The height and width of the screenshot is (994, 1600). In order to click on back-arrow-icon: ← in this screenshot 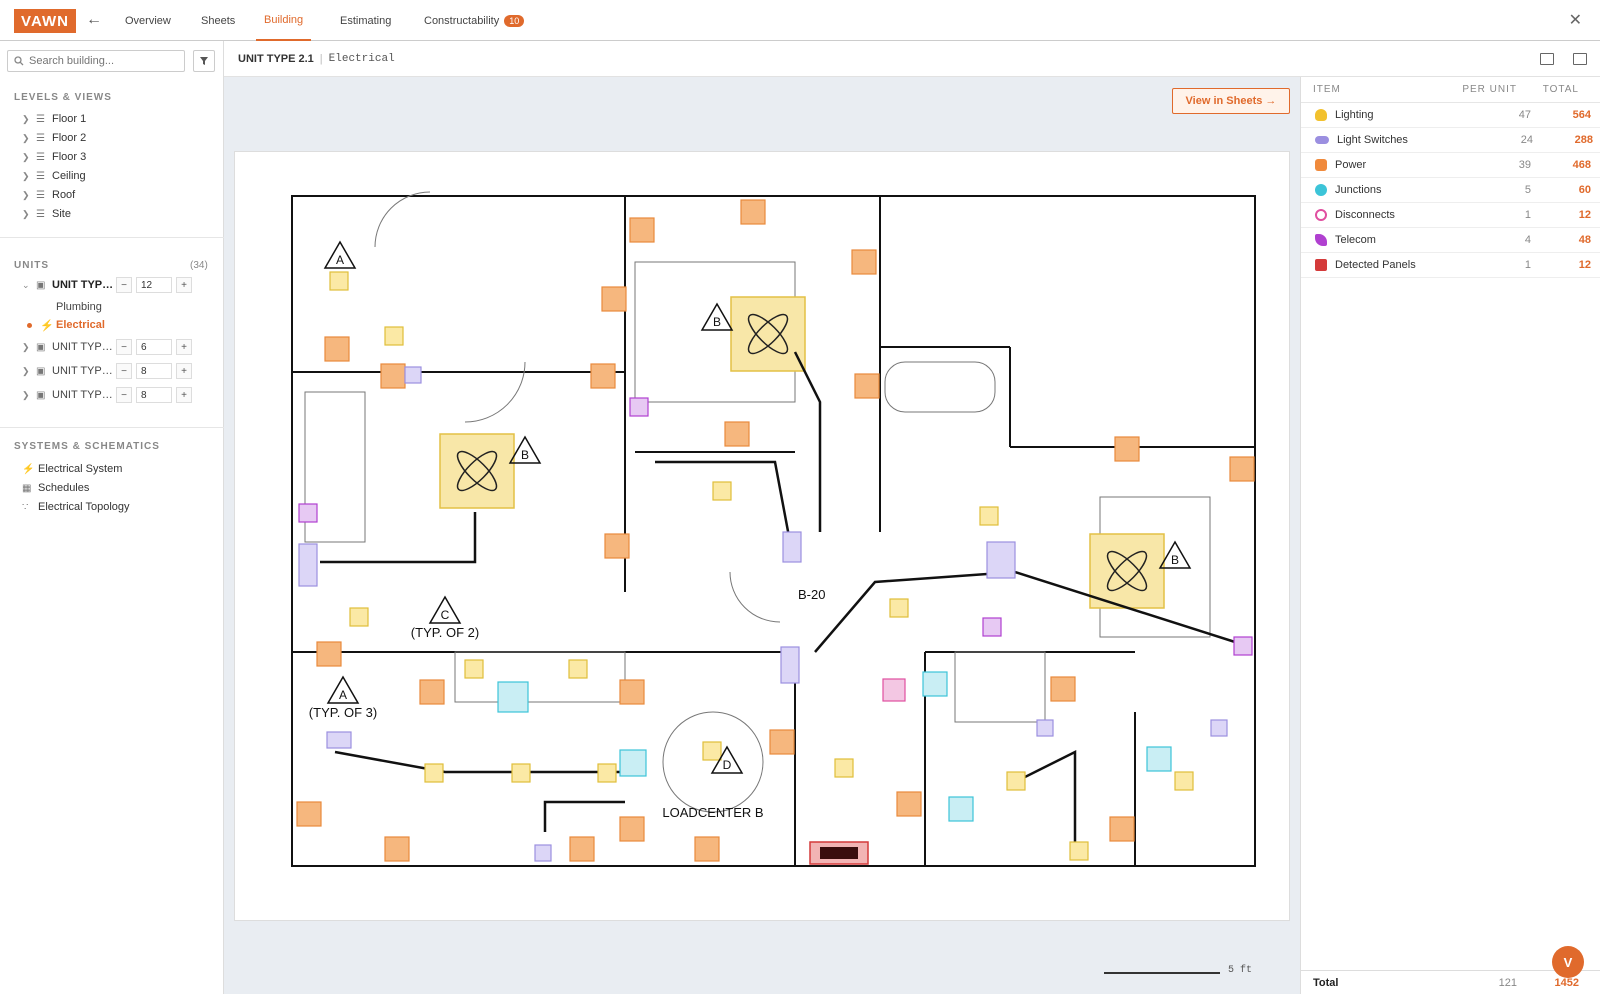, I will do `click(94, 20)`.